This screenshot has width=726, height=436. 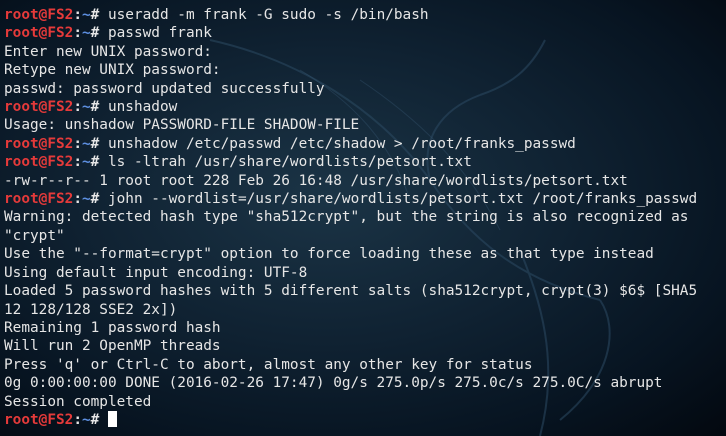 I want to click on active-prompt-line: root@FS2:~#, so click(x=365, y=419).